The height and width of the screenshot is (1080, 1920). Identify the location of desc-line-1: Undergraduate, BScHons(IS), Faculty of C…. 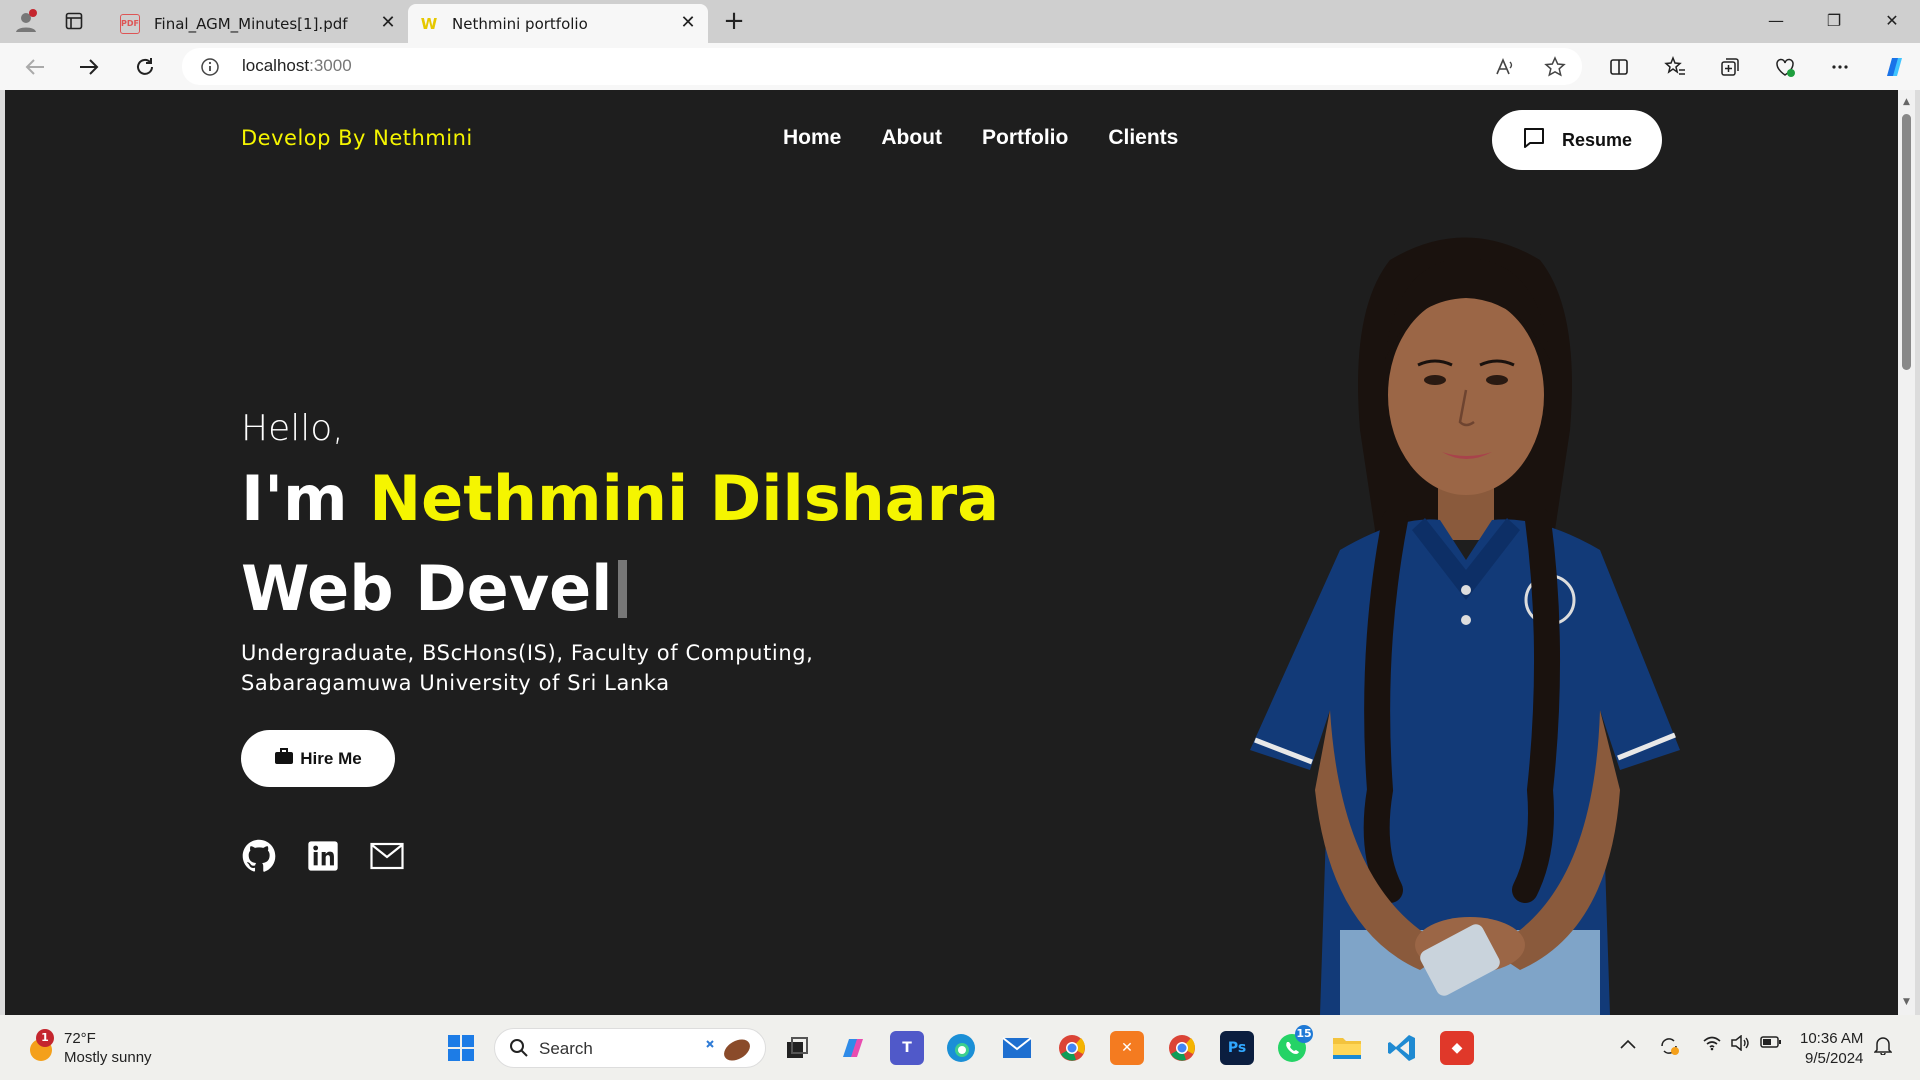
(527, 653).